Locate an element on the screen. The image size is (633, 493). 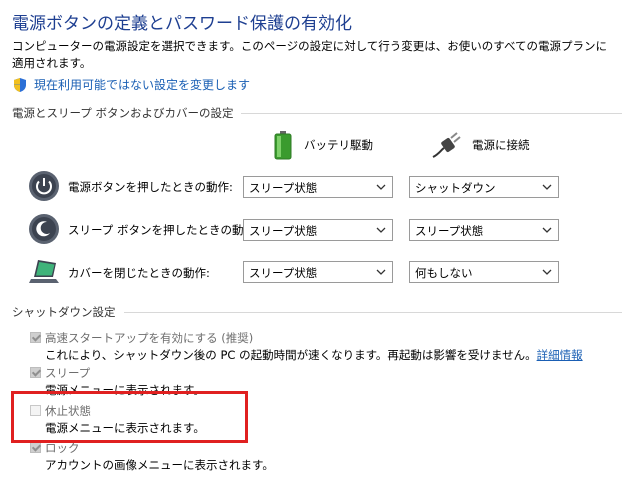
power-section-heading-label: 電源とスリープ ボタンおよびカバーの設定 is located at coordinates (123, 113).